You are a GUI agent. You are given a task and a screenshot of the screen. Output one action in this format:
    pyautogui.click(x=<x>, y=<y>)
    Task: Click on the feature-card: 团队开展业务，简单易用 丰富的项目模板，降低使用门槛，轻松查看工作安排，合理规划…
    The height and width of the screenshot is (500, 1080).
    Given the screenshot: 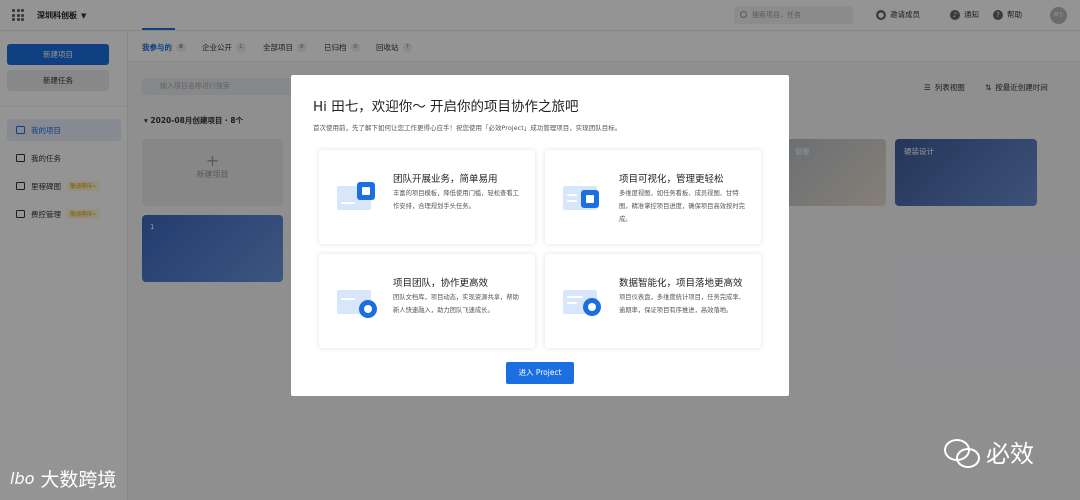 What is the action you would take?
    pyautogui.click(x=427, y=197)
    